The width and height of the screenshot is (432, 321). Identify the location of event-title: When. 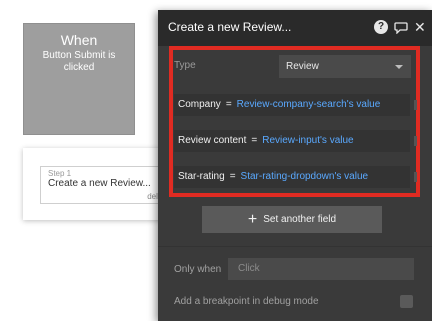
(79, 40).